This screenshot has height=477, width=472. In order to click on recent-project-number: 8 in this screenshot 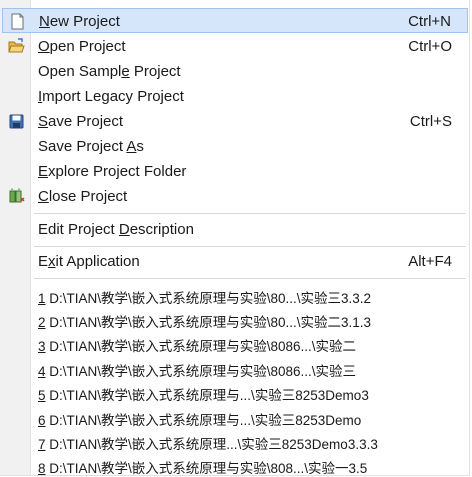, I will do `click(42, 468)`.